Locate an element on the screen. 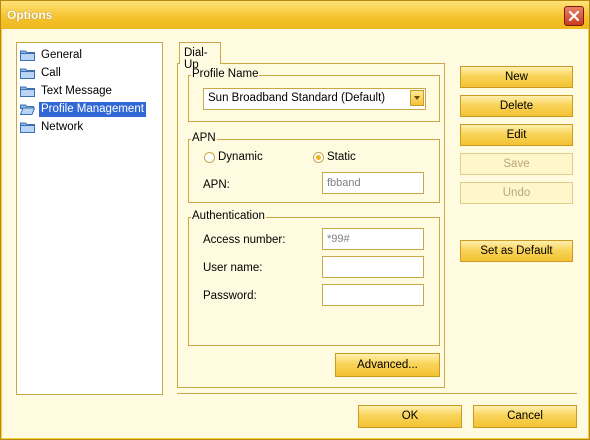  password-field is located at coordinates (373, 295).